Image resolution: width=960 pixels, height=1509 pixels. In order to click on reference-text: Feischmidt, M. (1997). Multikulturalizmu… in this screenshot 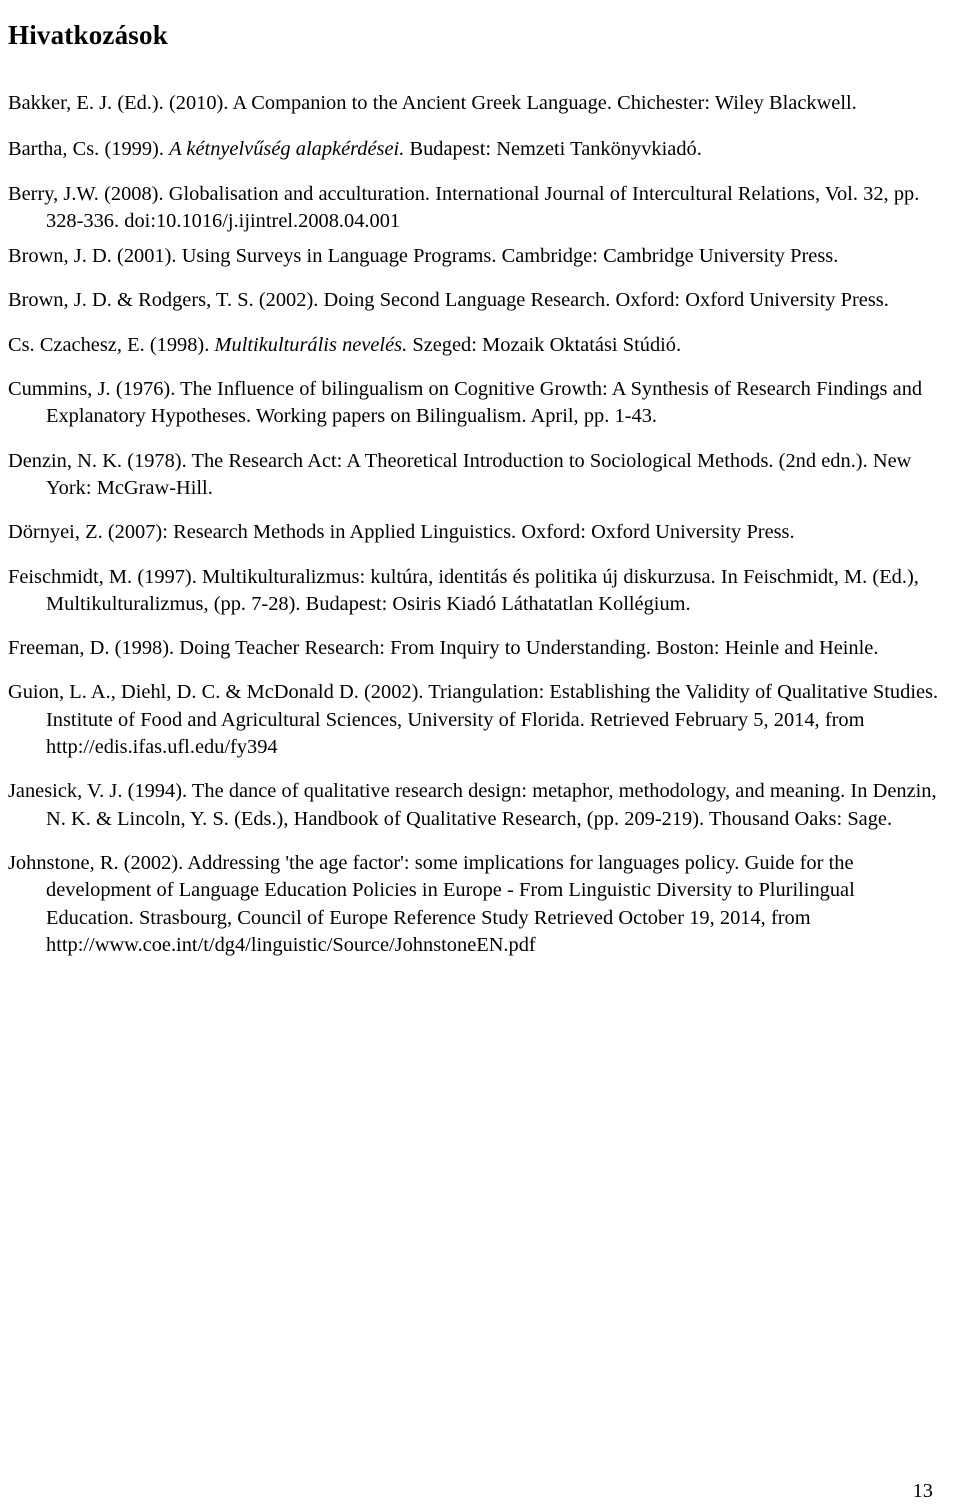, I will do `click(463, 590)`.